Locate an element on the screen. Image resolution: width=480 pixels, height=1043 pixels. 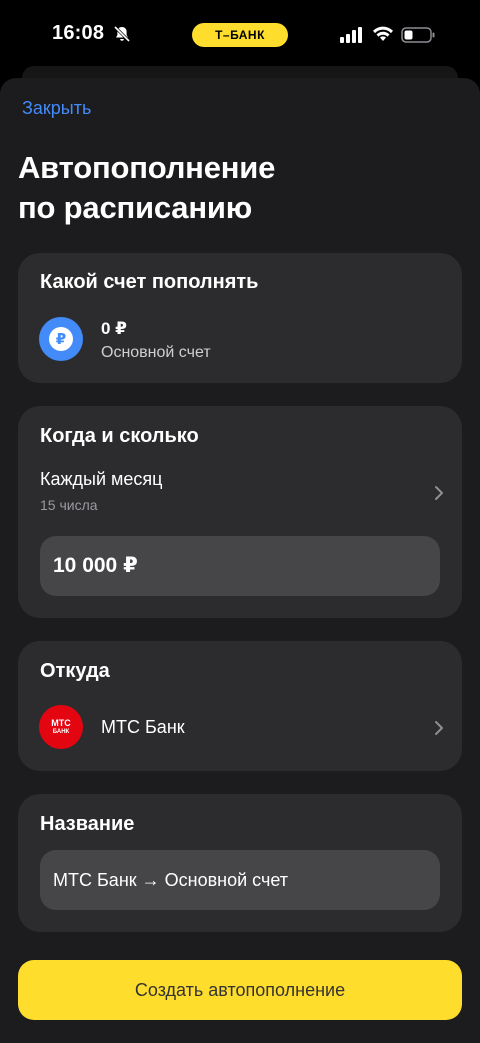
frequency-label: Каждый месяц is located at coordinates (101, 479).